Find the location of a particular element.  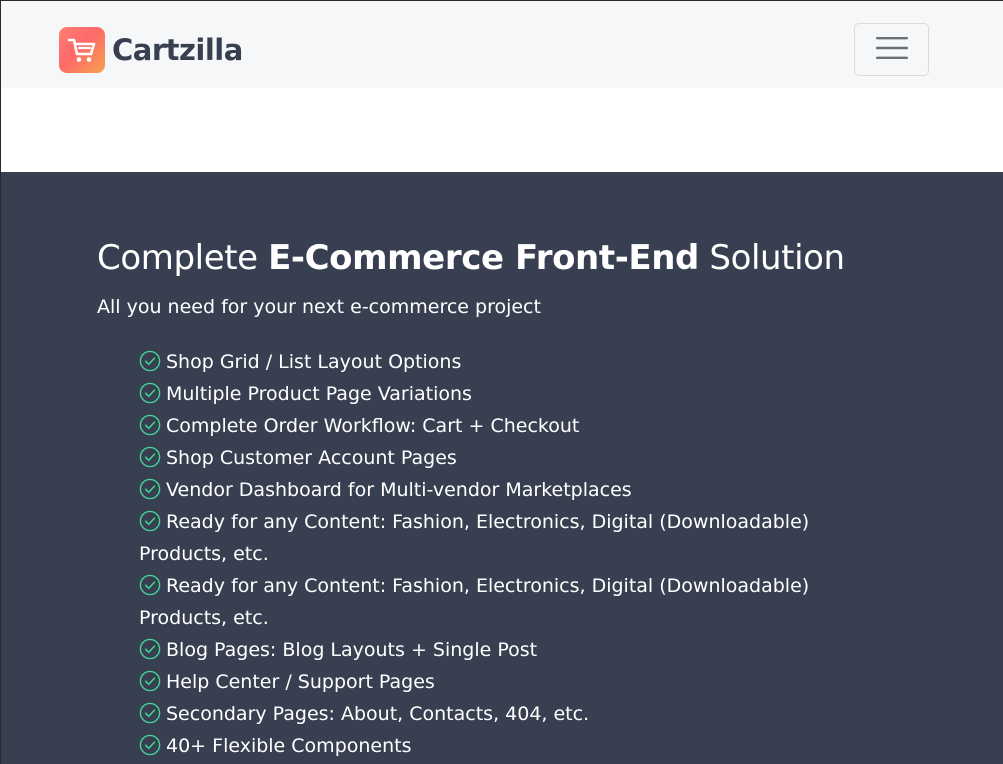

hero-title-prefix: Complete is located at coordinates (183, 258).